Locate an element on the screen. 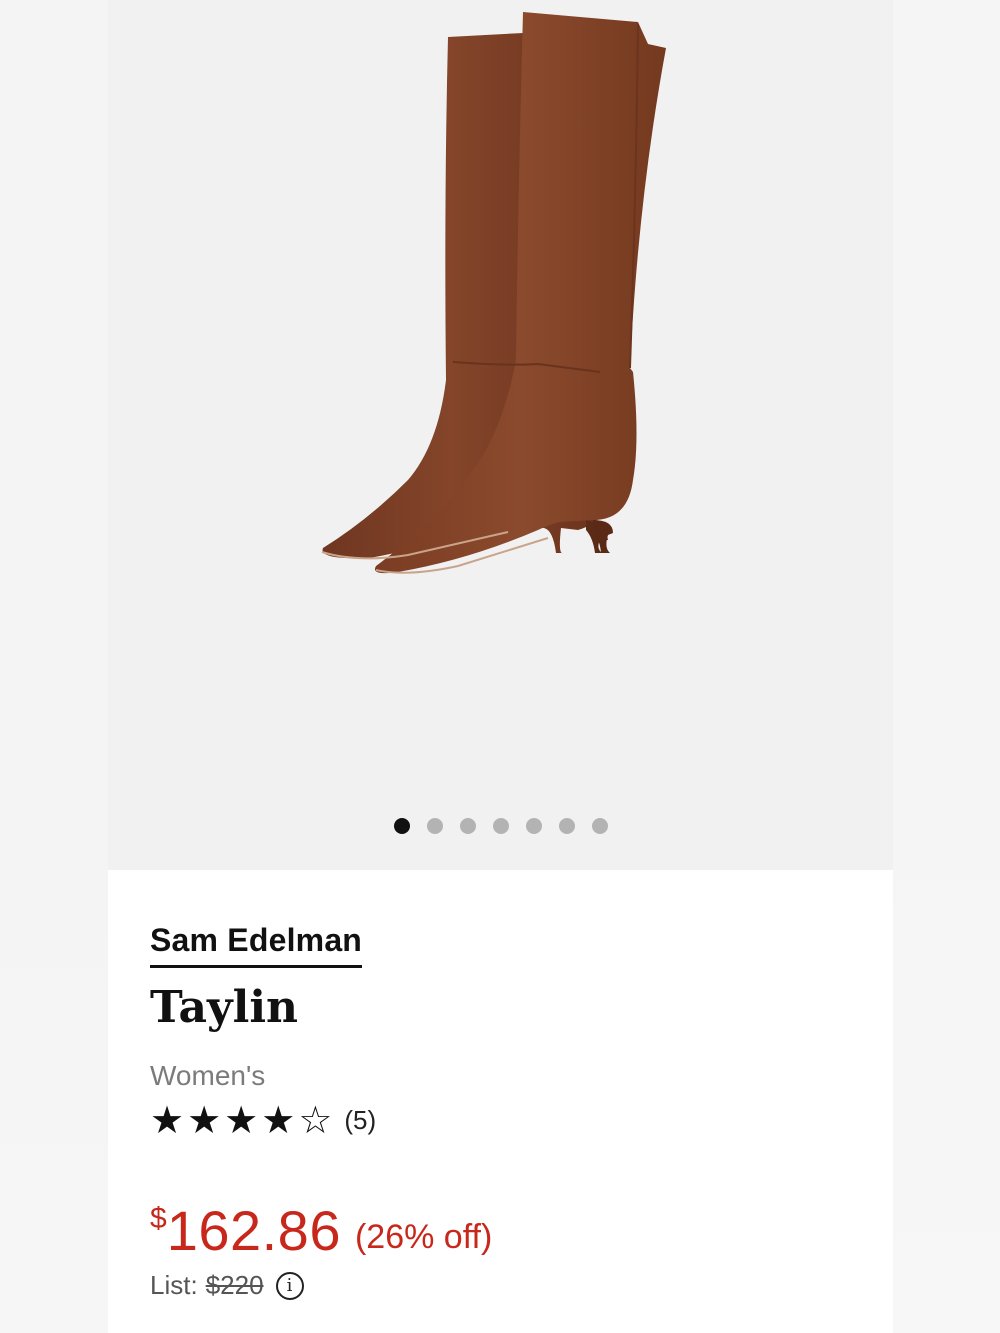 This screenshot has height=1333, width=1000. price-row: $ 162.86 (26% off) is located at coordinates (321, 1230).